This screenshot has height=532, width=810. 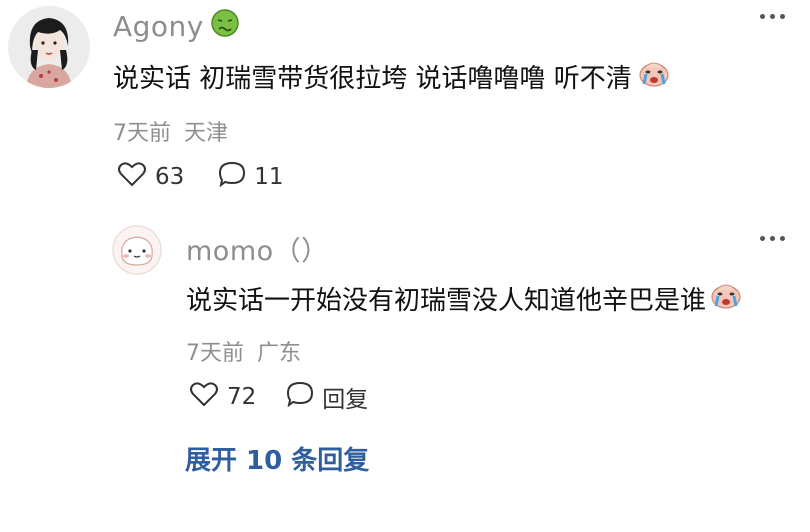 What do you see at coordinates (142, 133) in the screenshot?
I see `comment-time: 7天前` at bounding box center [142, 133].